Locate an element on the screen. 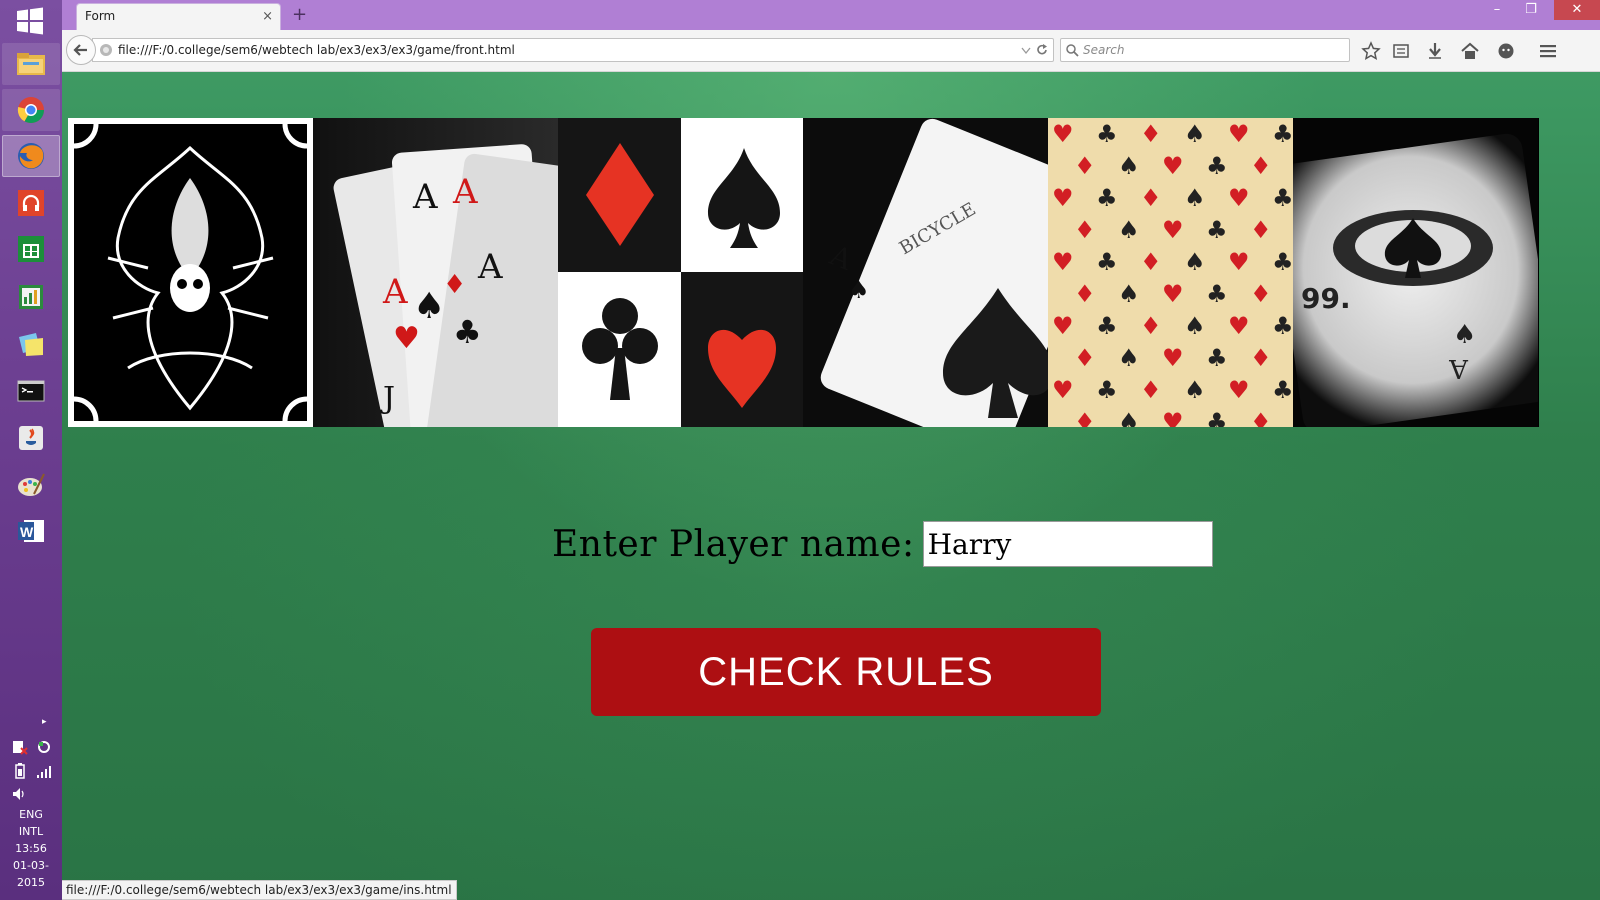  menu-icon is located at coordinates (1548, 51).